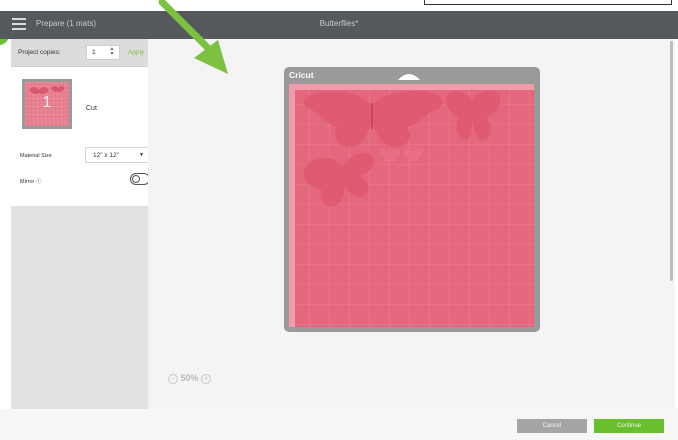 This screenshot has height=440, width=678. What do you see at coordinates (373, 120) in the screenshot?
I see `butterfly-large` at bounding box center [373, 120].